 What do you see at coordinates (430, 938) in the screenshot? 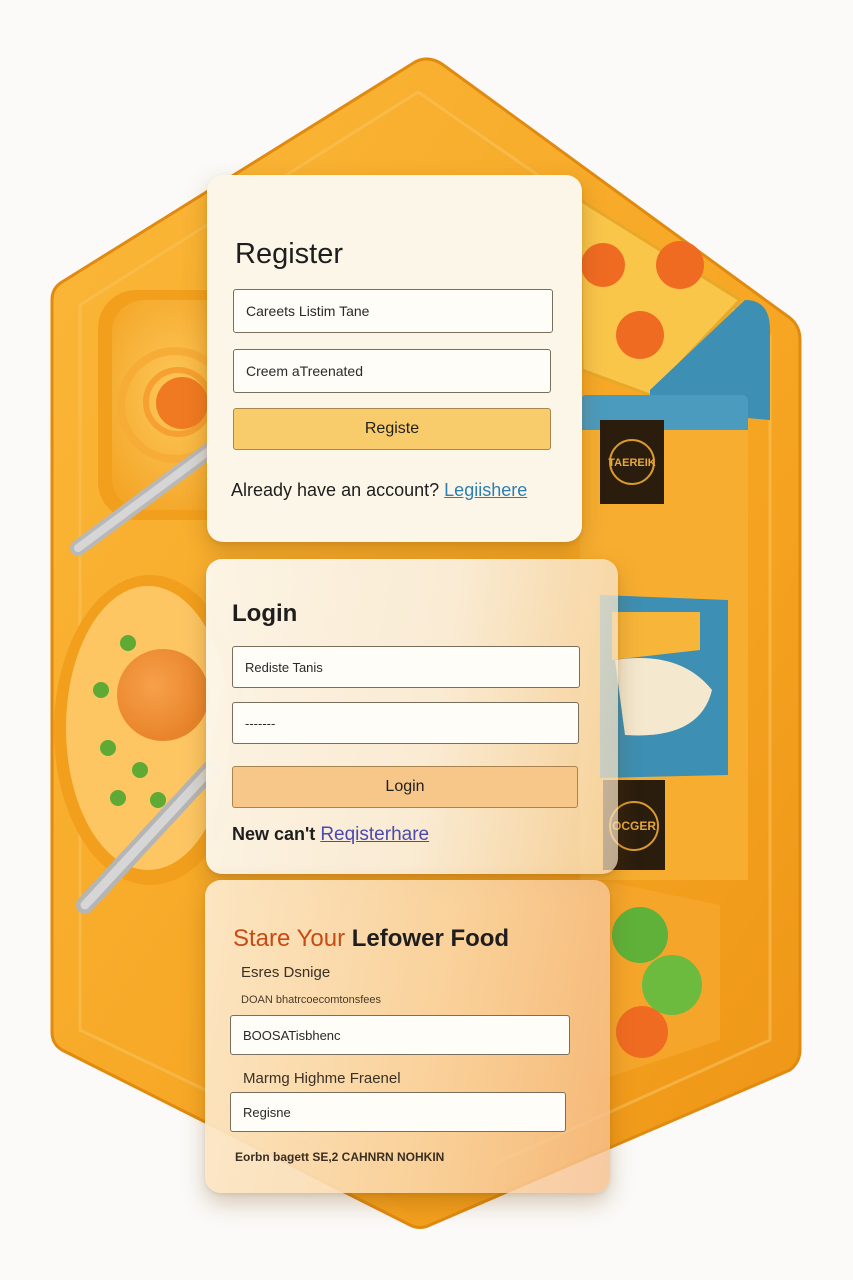
I see `share-title-part-2: Lefower Food` at bounding box center [430, 938].